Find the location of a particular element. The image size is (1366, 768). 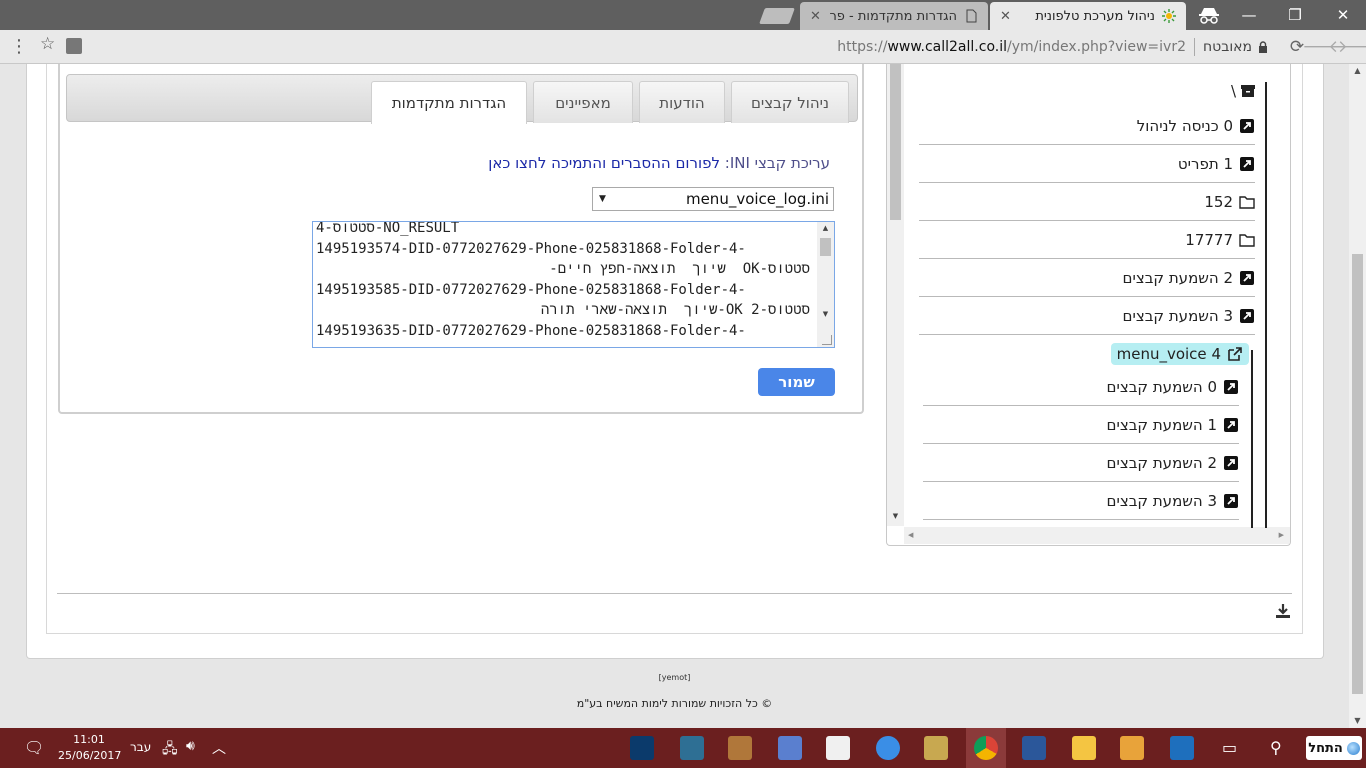

textarea-scrollbar: ▲ ▼ is located at coordinates (825, 284).